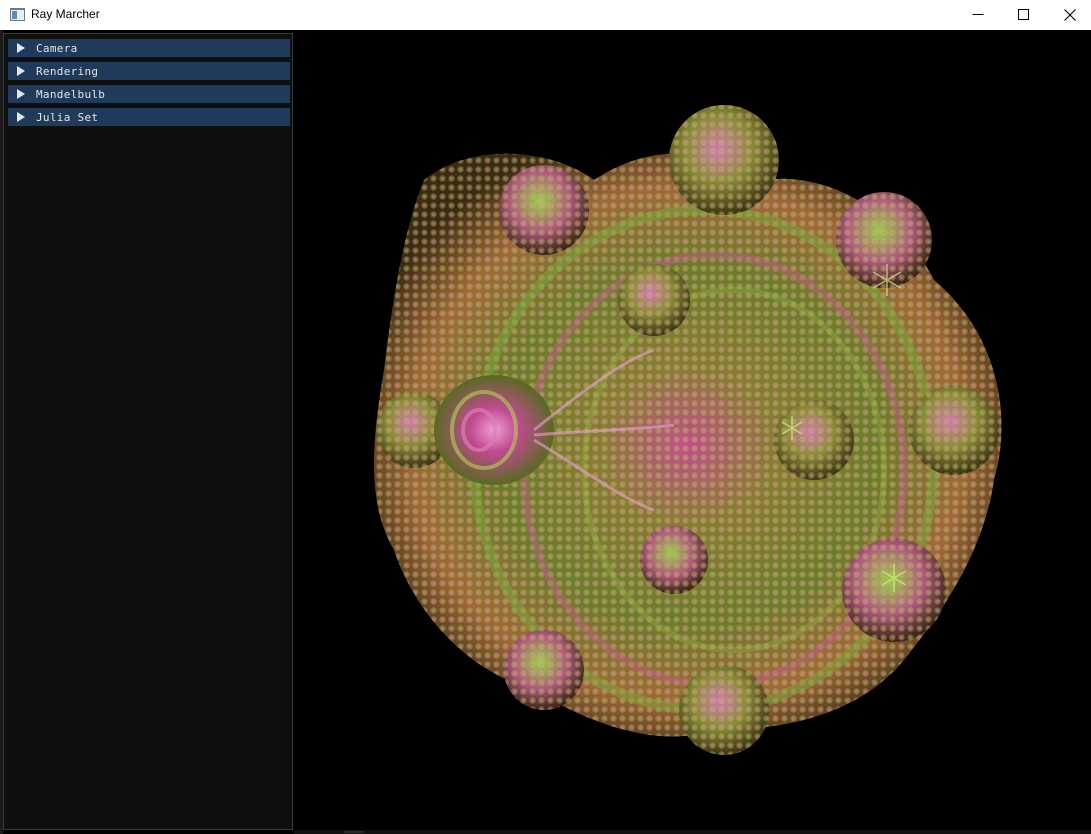 This screenshot has width=1091, height=834. Describe the element at coordinates (692, 832) in the screenshot. I see `viewport-bottom-strip` at that location.